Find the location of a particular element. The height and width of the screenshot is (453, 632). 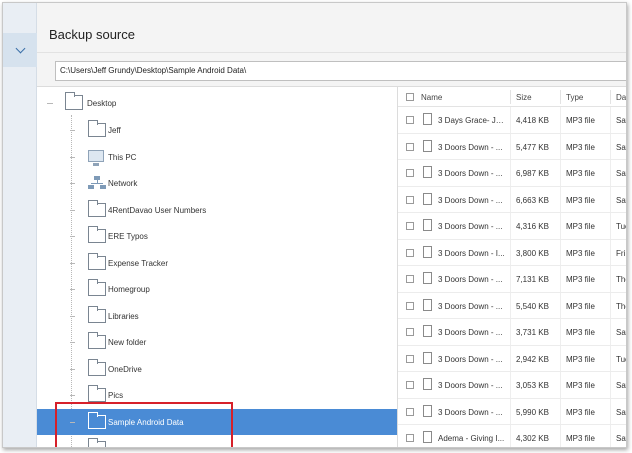

file-row: 3 Doors Down - ... 2,942 KB MP3 file Tue is located at coordinates (512, 359).